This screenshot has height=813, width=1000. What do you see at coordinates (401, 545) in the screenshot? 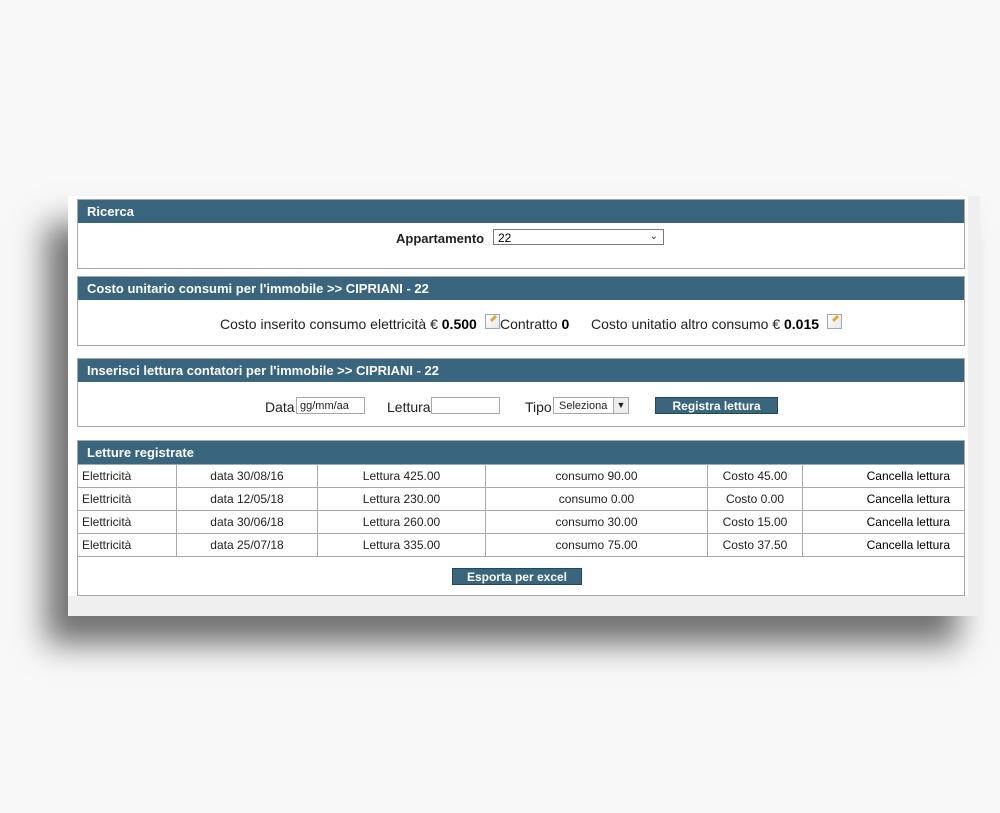
I see `reading-value: Lettura 335.00` at bounding box center [401, 545].